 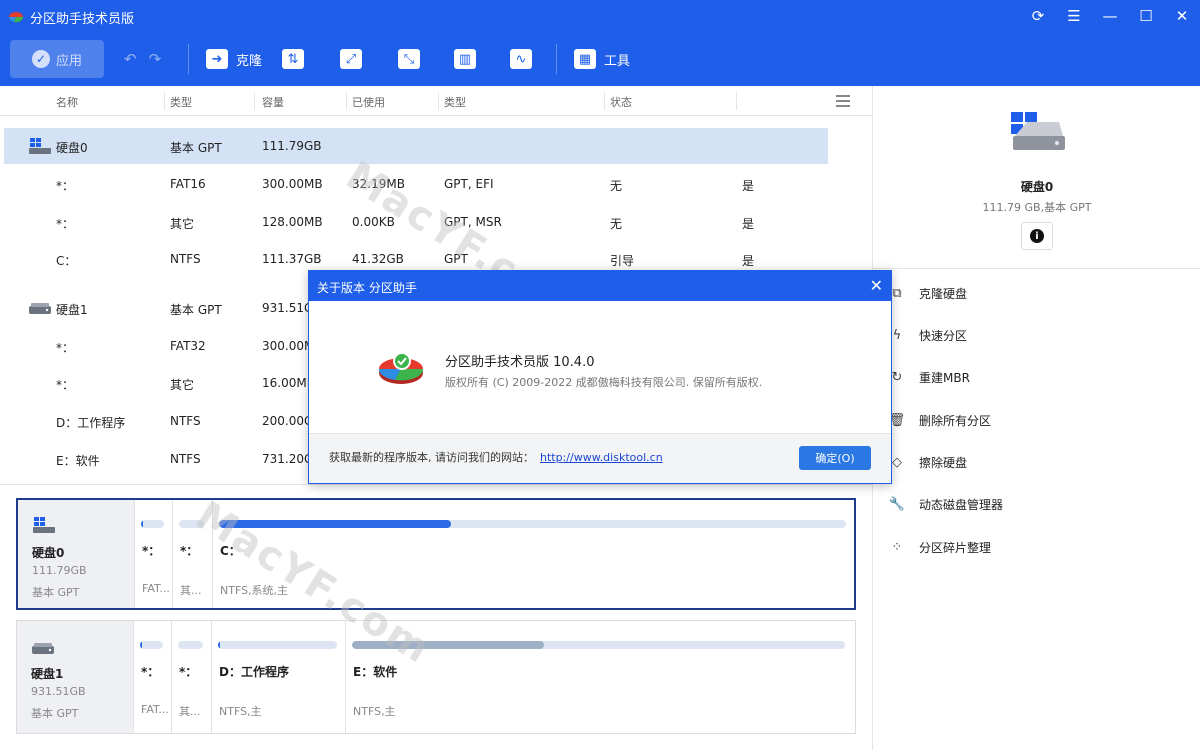 I want to click on dialog-close-icon: ✕, so click(x=876, y=285).